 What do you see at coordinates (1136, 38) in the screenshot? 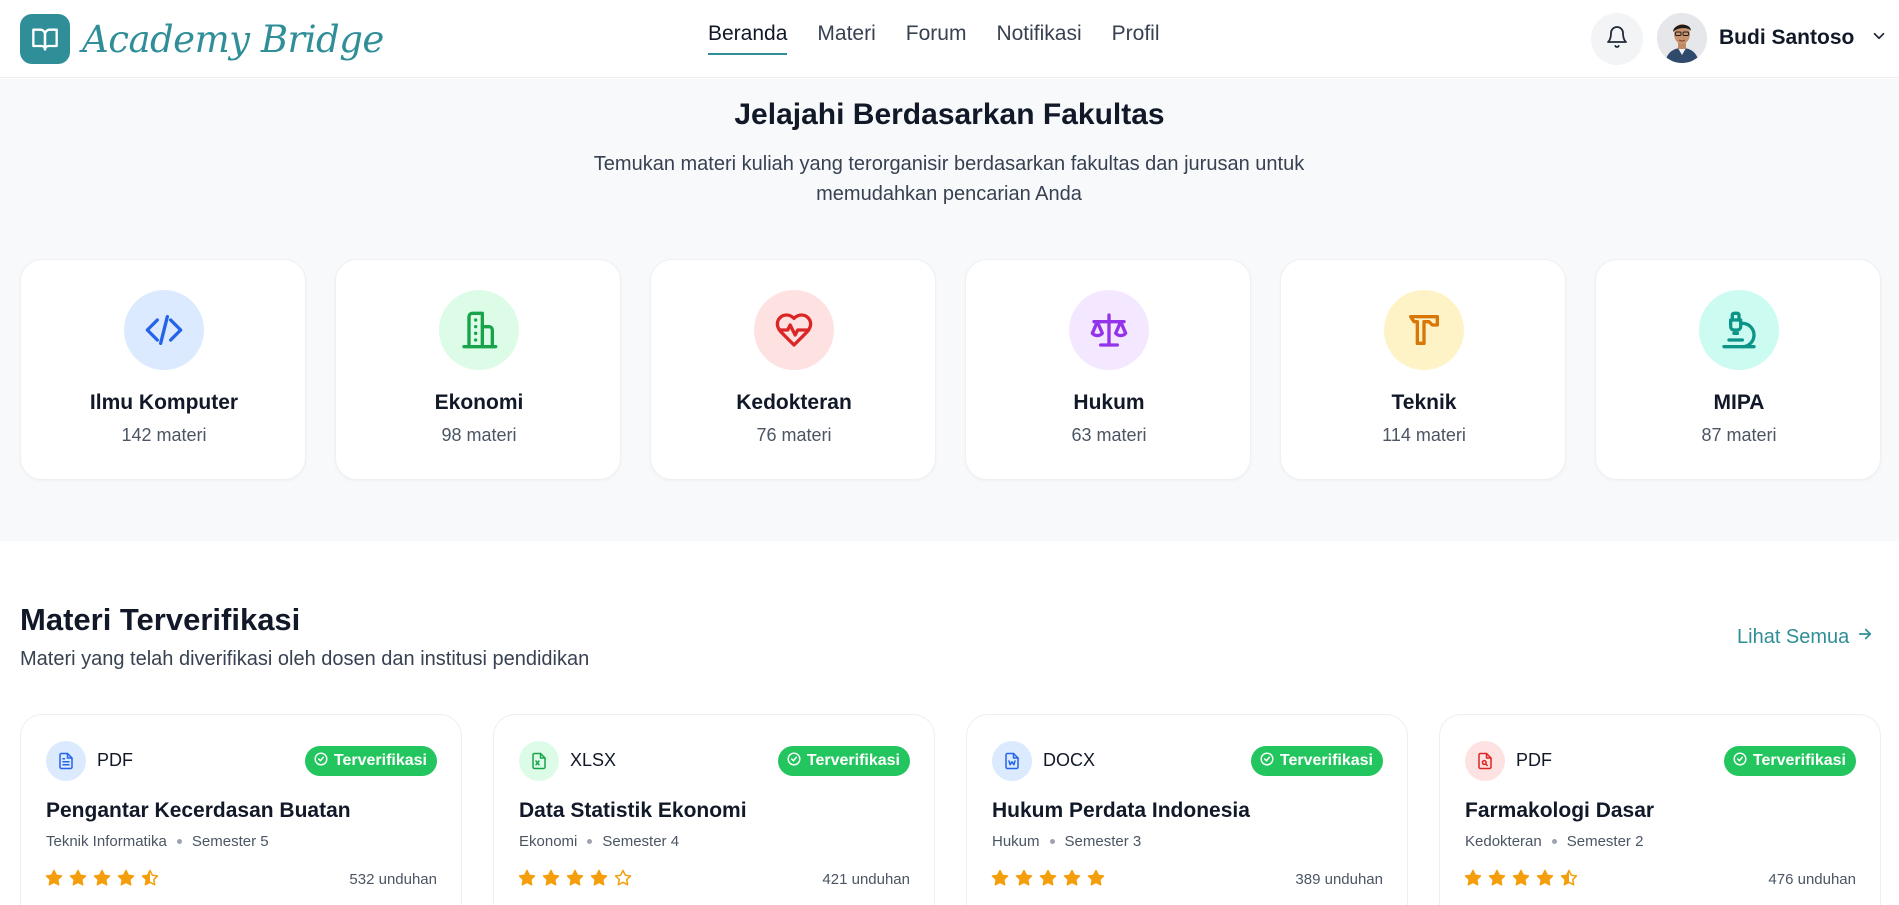
I see `nav-profil: Profil` at bounding box center [1136, 38].